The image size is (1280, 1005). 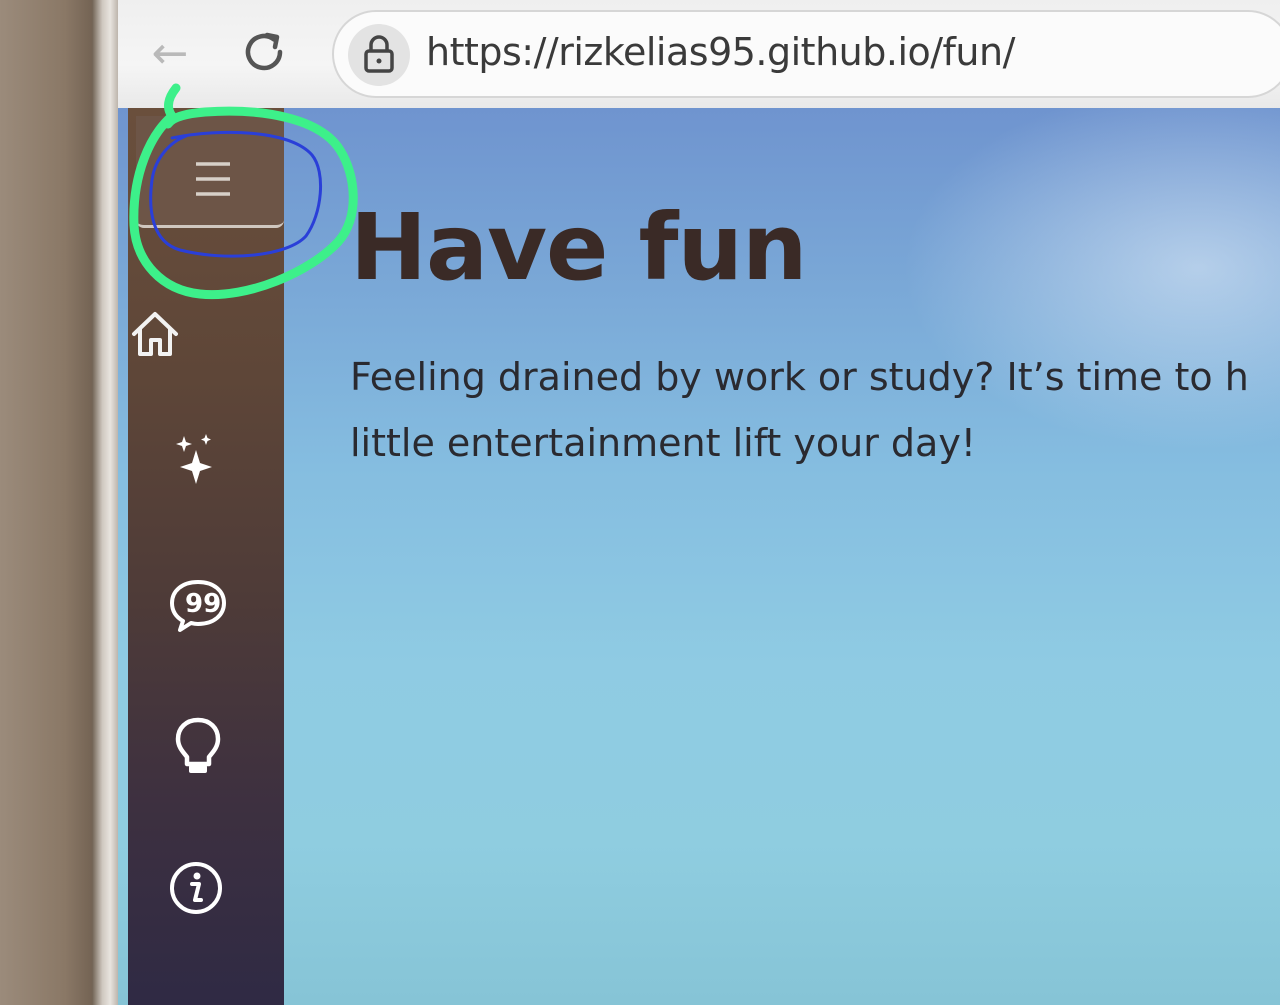 What do you see at coordinates (720, 52) in the screenshot?
I see `url-text: https://rizkelias95.github.io/fun/` at bounding box center [720, 52].